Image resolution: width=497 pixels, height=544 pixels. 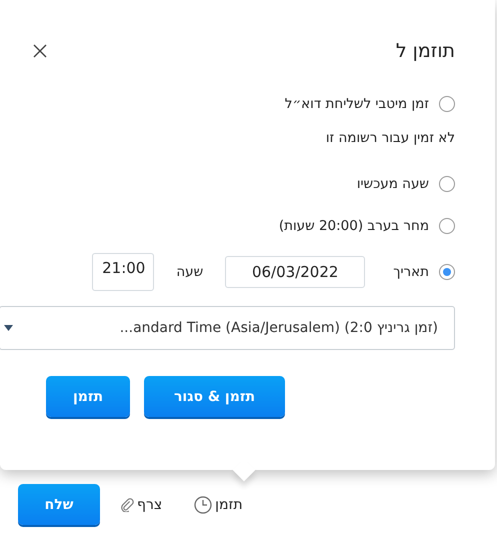 I want to click on option-label: זמן מיטבי לשליחת דוא״ל, so click(x=356, y=104).